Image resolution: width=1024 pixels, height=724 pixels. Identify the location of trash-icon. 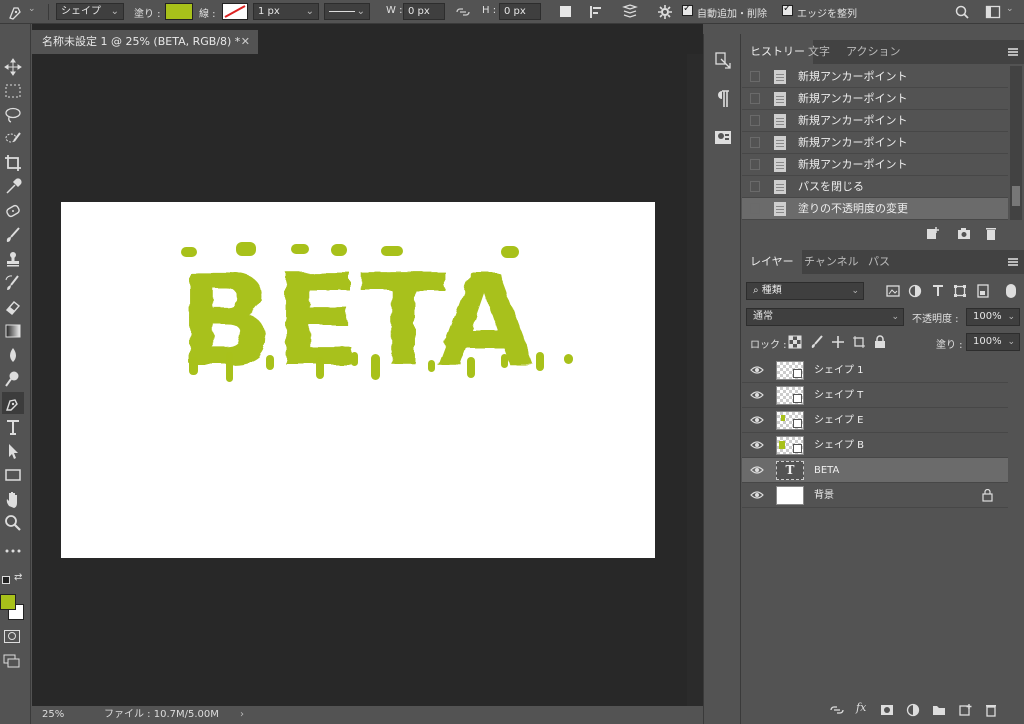
(991, 233).